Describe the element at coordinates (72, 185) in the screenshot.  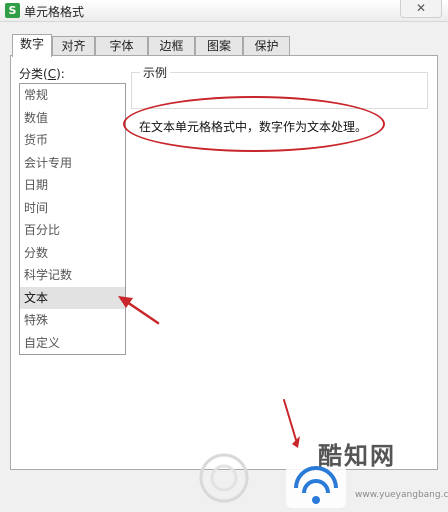
I see `category-item-date: 日期` at that location.